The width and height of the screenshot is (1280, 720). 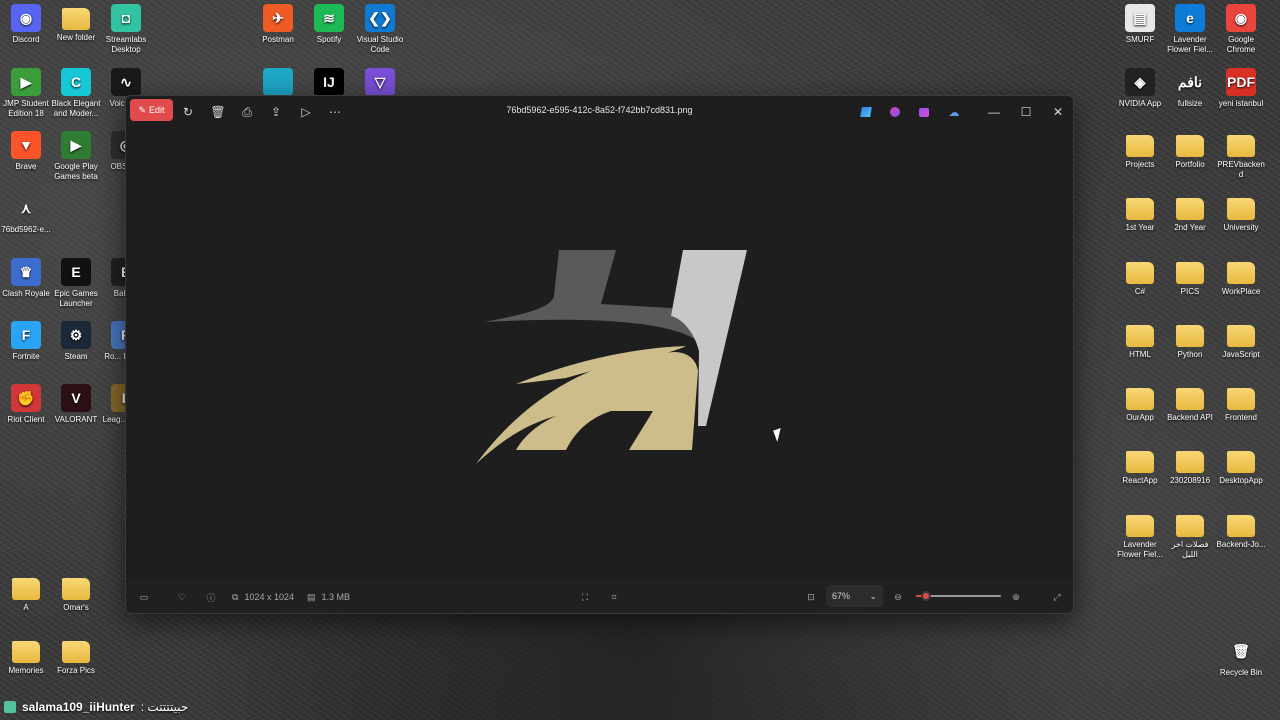 What do you see at coordinates (380, 29) in the screenshot?
I see `desktop-icon-visual-studio-code: ❮❯ Visual Studio Code` at bounding box center [380, 29].